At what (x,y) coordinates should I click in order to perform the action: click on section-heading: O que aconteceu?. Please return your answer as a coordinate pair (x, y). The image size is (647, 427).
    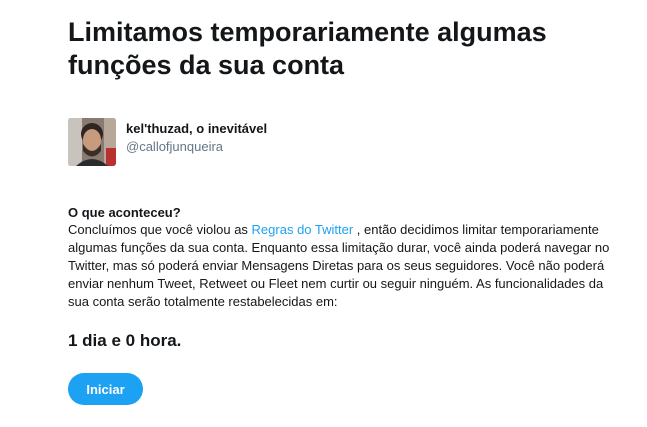
    Looking at the image, I should click on (124, 212).